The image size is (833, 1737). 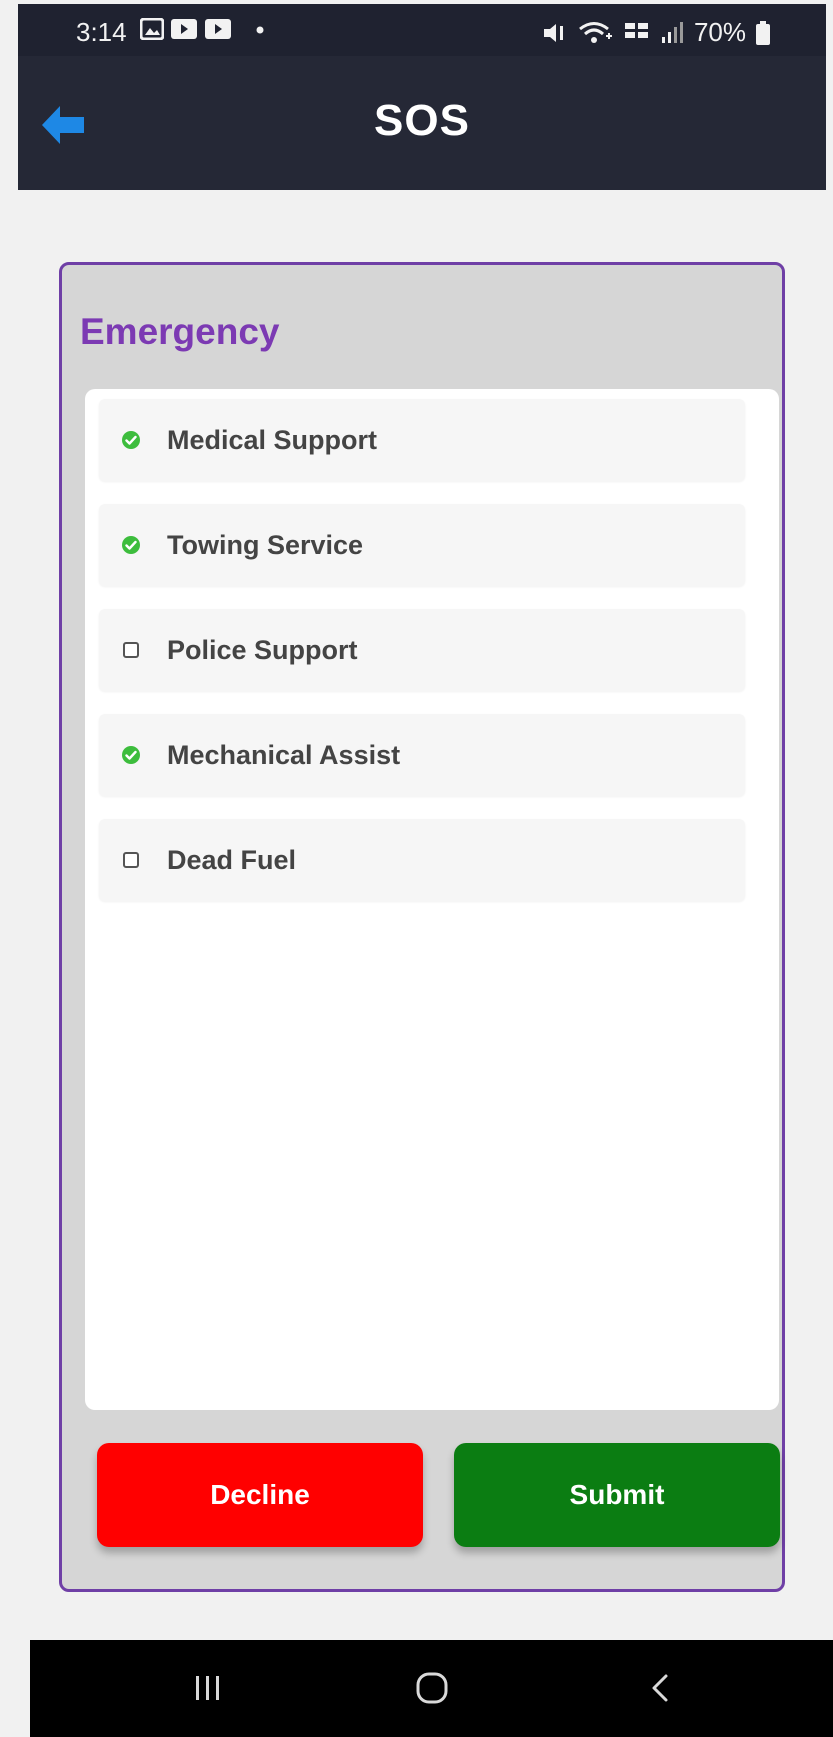 I want to click on card-title: Emergency, so click(x=180, y=331).